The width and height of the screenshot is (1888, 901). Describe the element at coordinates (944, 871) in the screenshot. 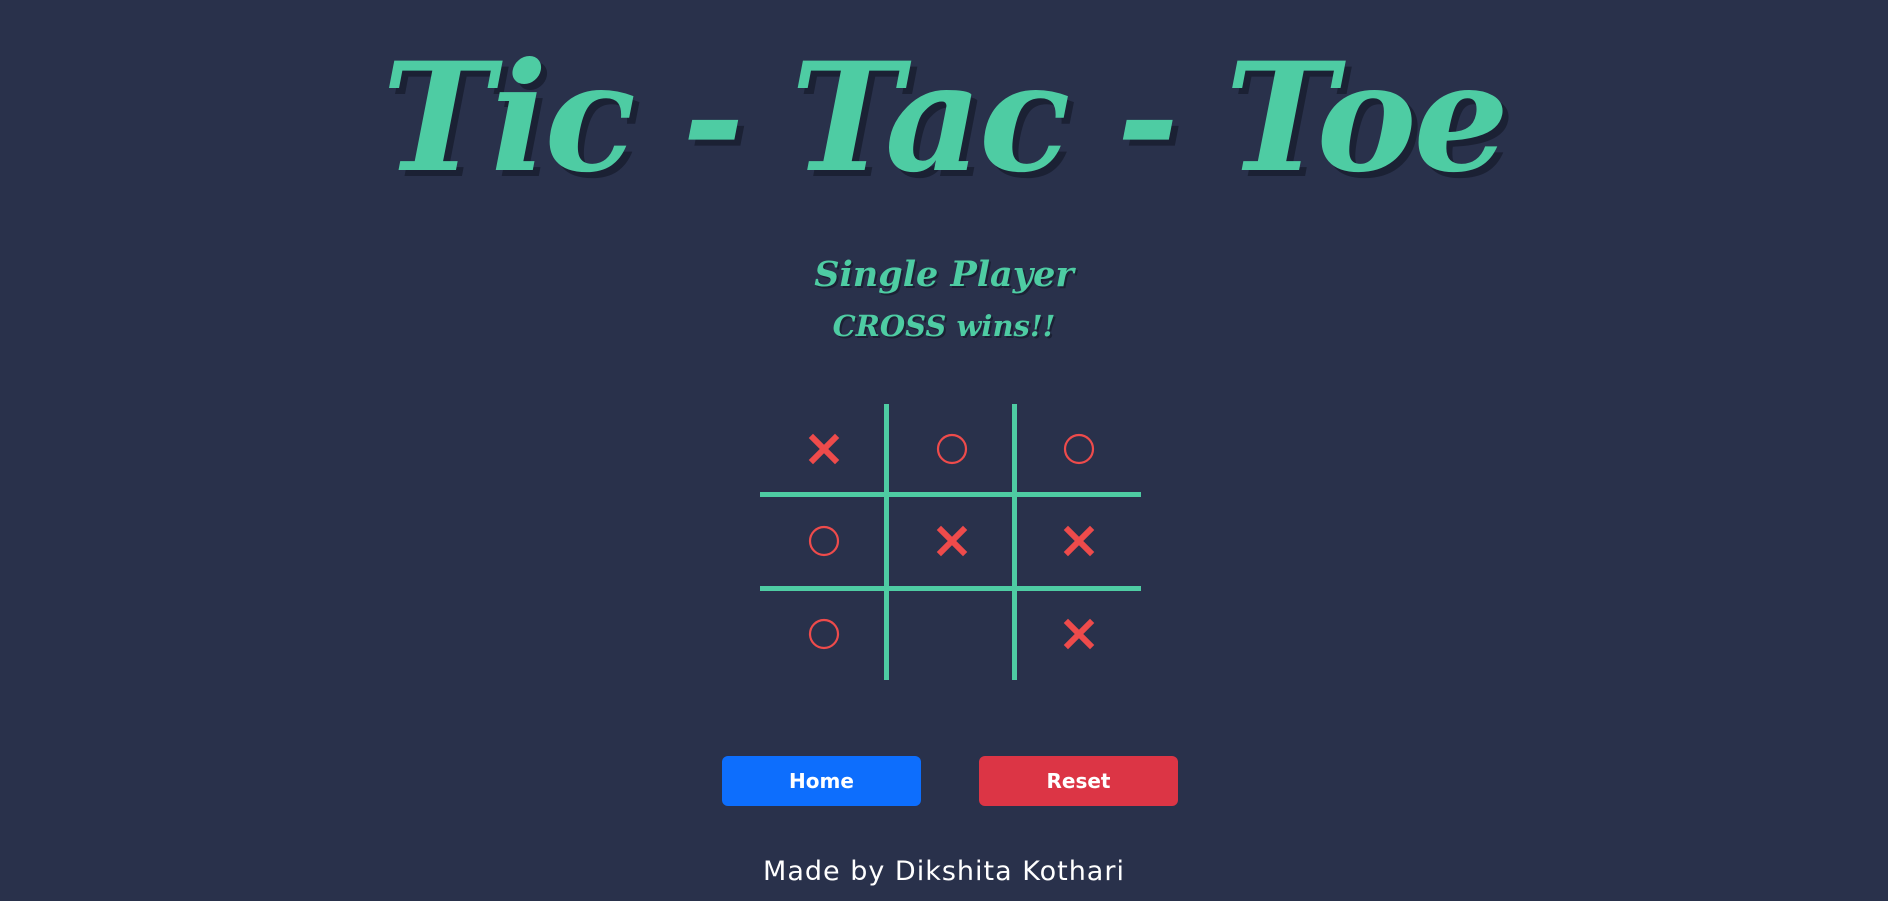

I see `footer-credit: Made by Dikshita Kothari` at that location.